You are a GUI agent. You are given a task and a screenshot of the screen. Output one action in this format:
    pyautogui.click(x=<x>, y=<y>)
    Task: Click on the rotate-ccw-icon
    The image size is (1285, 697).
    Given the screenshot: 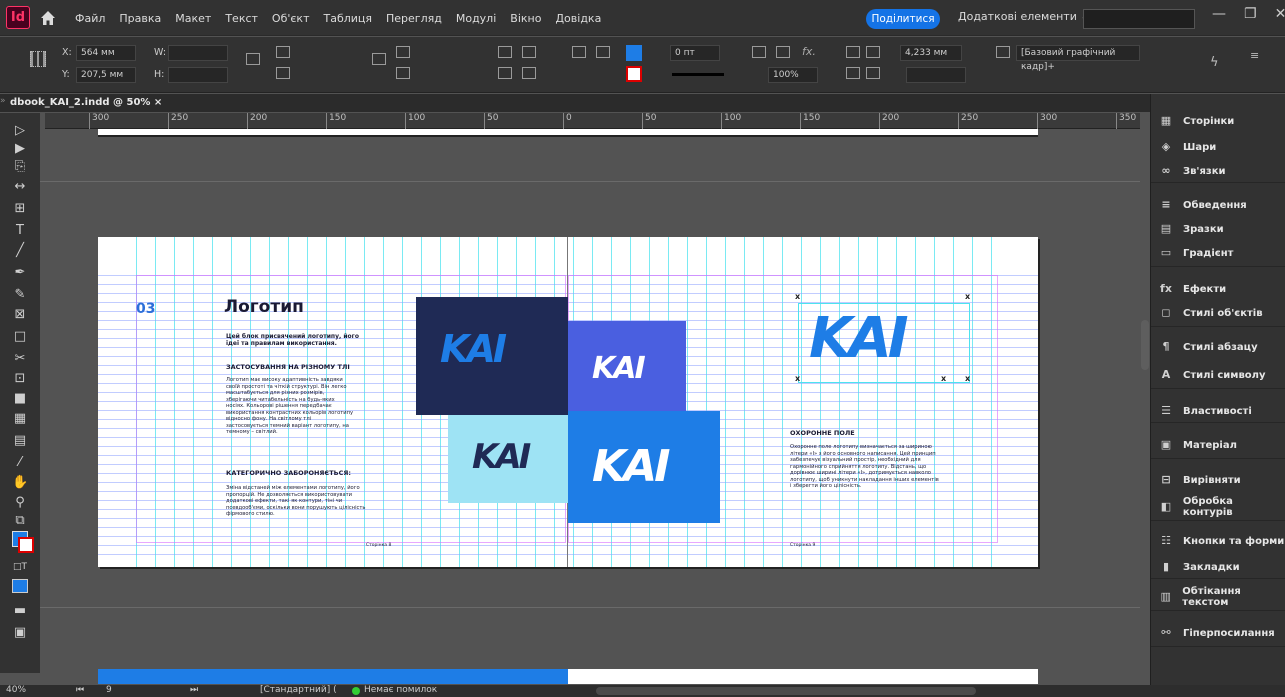 What is the action you would take?
    pyautogui.click(x=529, y=52)
    